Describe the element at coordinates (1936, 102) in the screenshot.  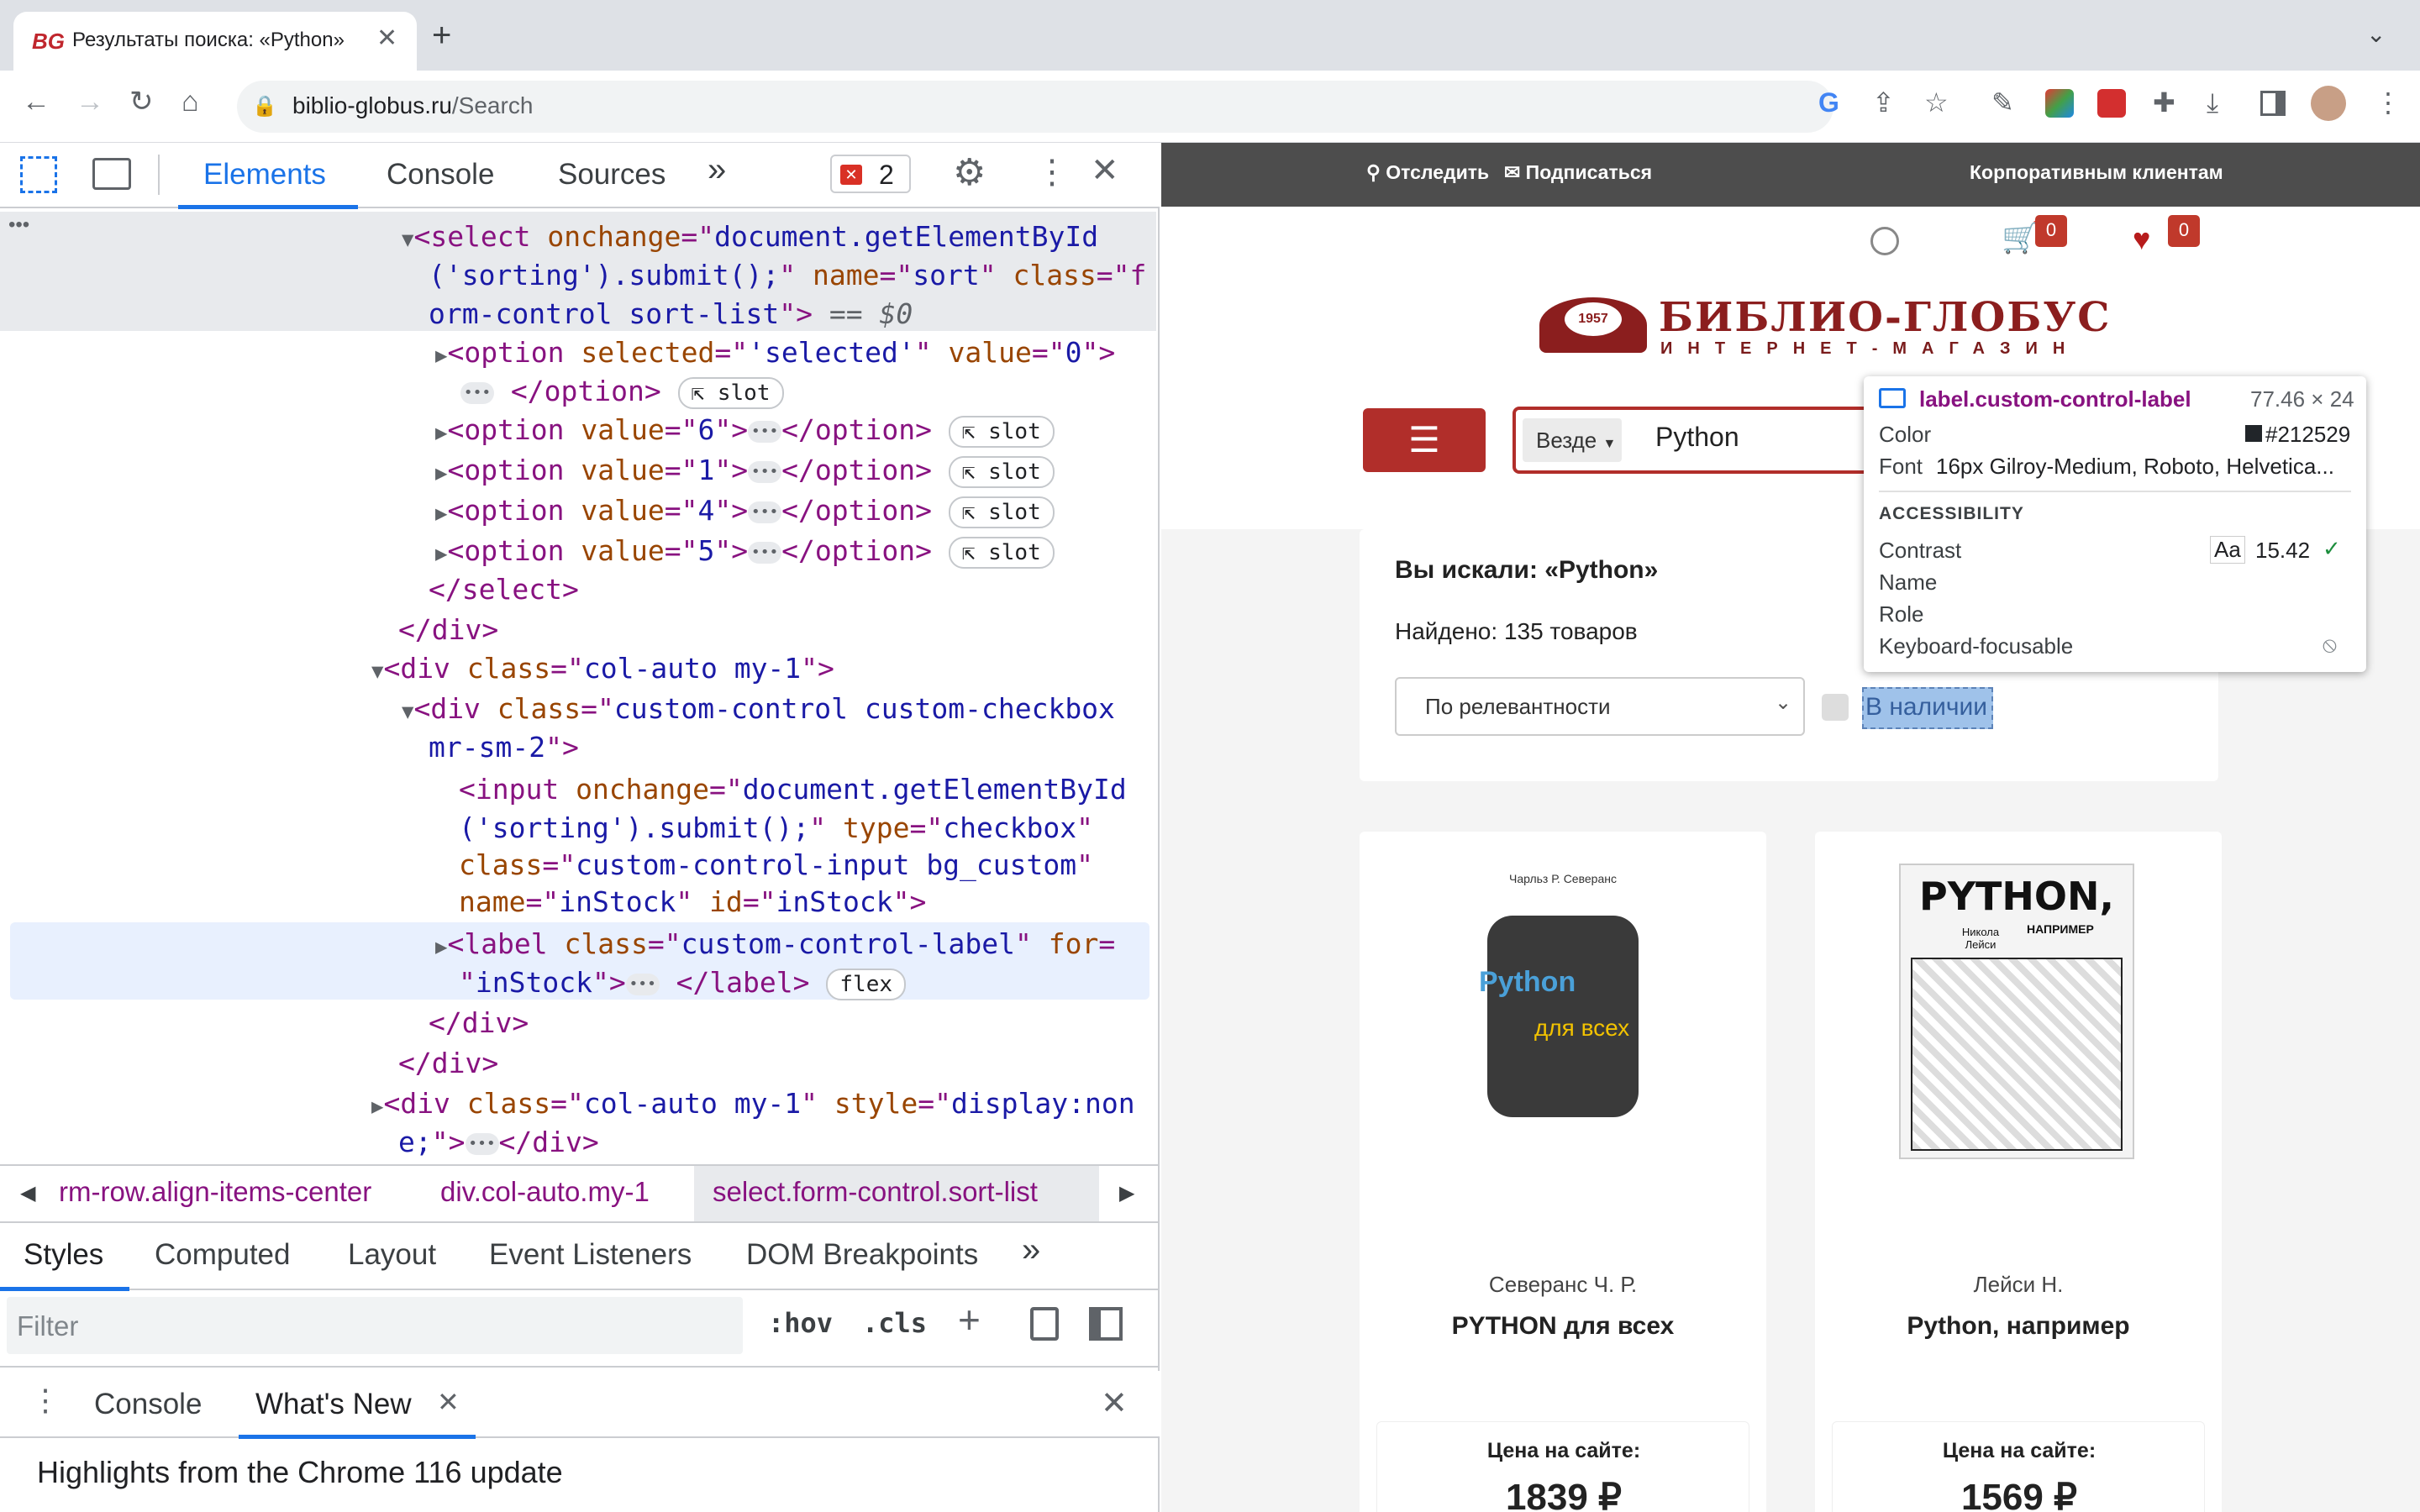
I see `bookmark-star-icon: ☆` at that location.